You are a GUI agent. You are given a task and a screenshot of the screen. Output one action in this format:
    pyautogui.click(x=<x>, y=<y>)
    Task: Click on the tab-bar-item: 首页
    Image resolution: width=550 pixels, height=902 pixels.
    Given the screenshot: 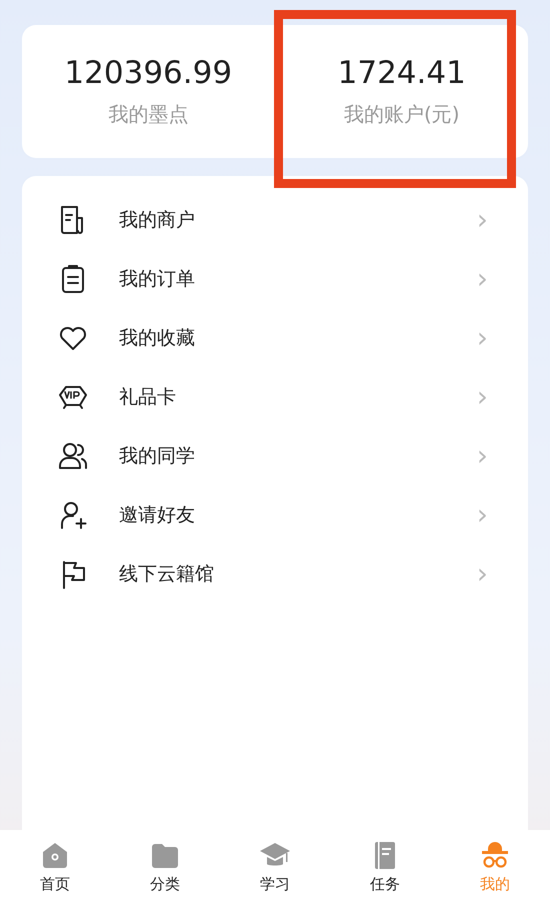 What is the action you would take?
    pyautogui.click(x=55, y=866)
    